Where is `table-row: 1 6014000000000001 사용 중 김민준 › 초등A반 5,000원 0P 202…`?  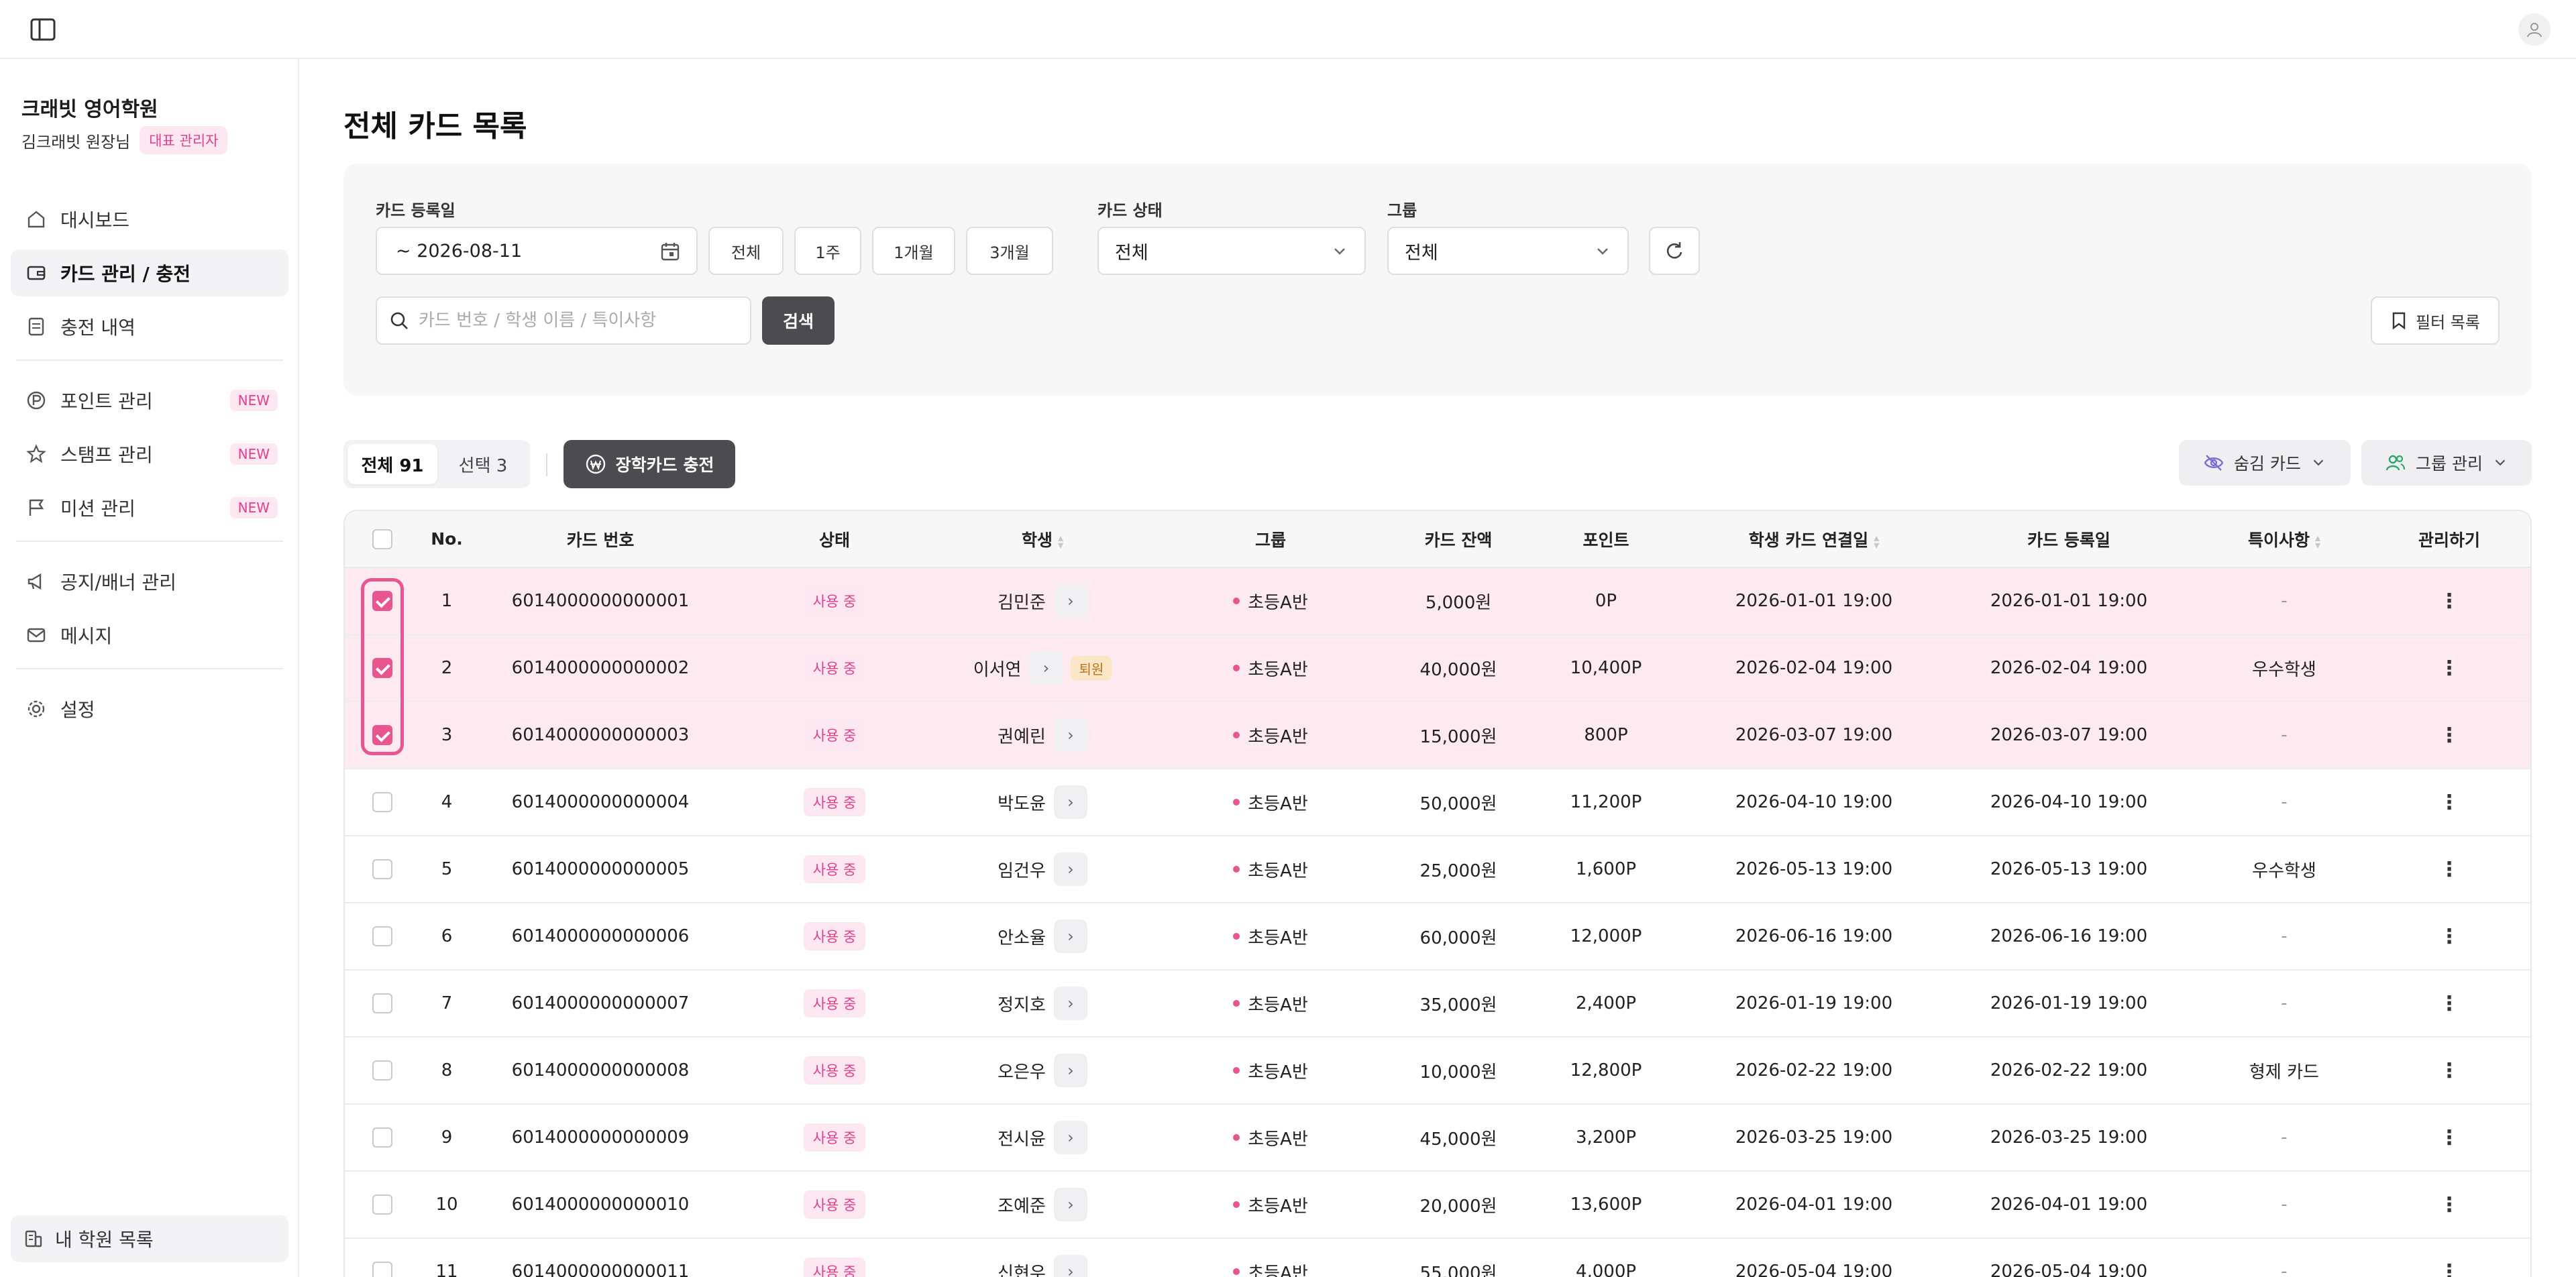
table-row: 1 6014000000000001 사용 중 김민준 › 초등A반 5,000원 0P 202… is located at coordinates (1437, 601).